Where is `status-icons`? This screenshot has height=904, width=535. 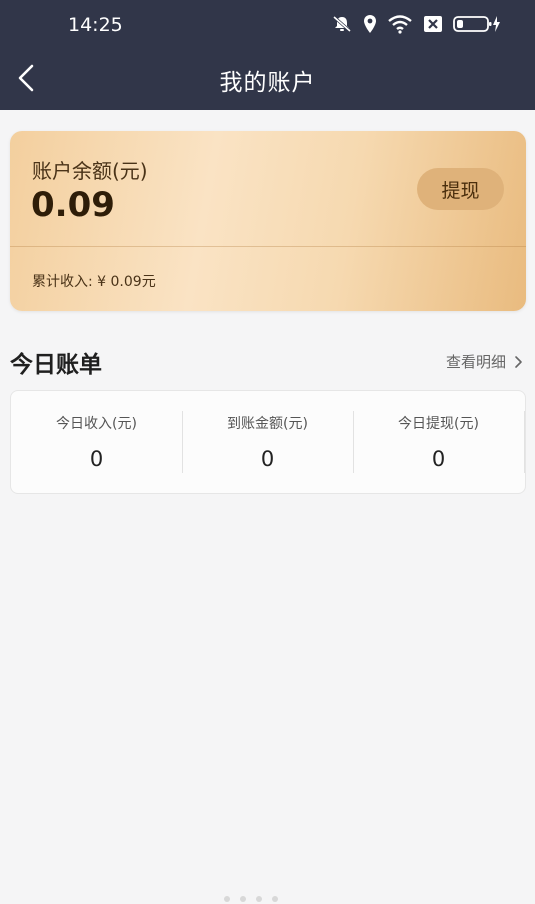 status-icons is located at coordinates (416, 24).